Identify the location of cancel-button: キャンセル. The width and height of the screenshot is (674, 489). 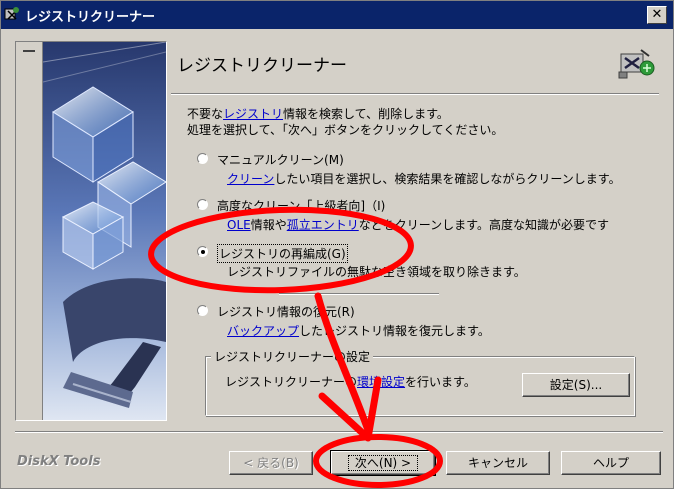
(498, 463).